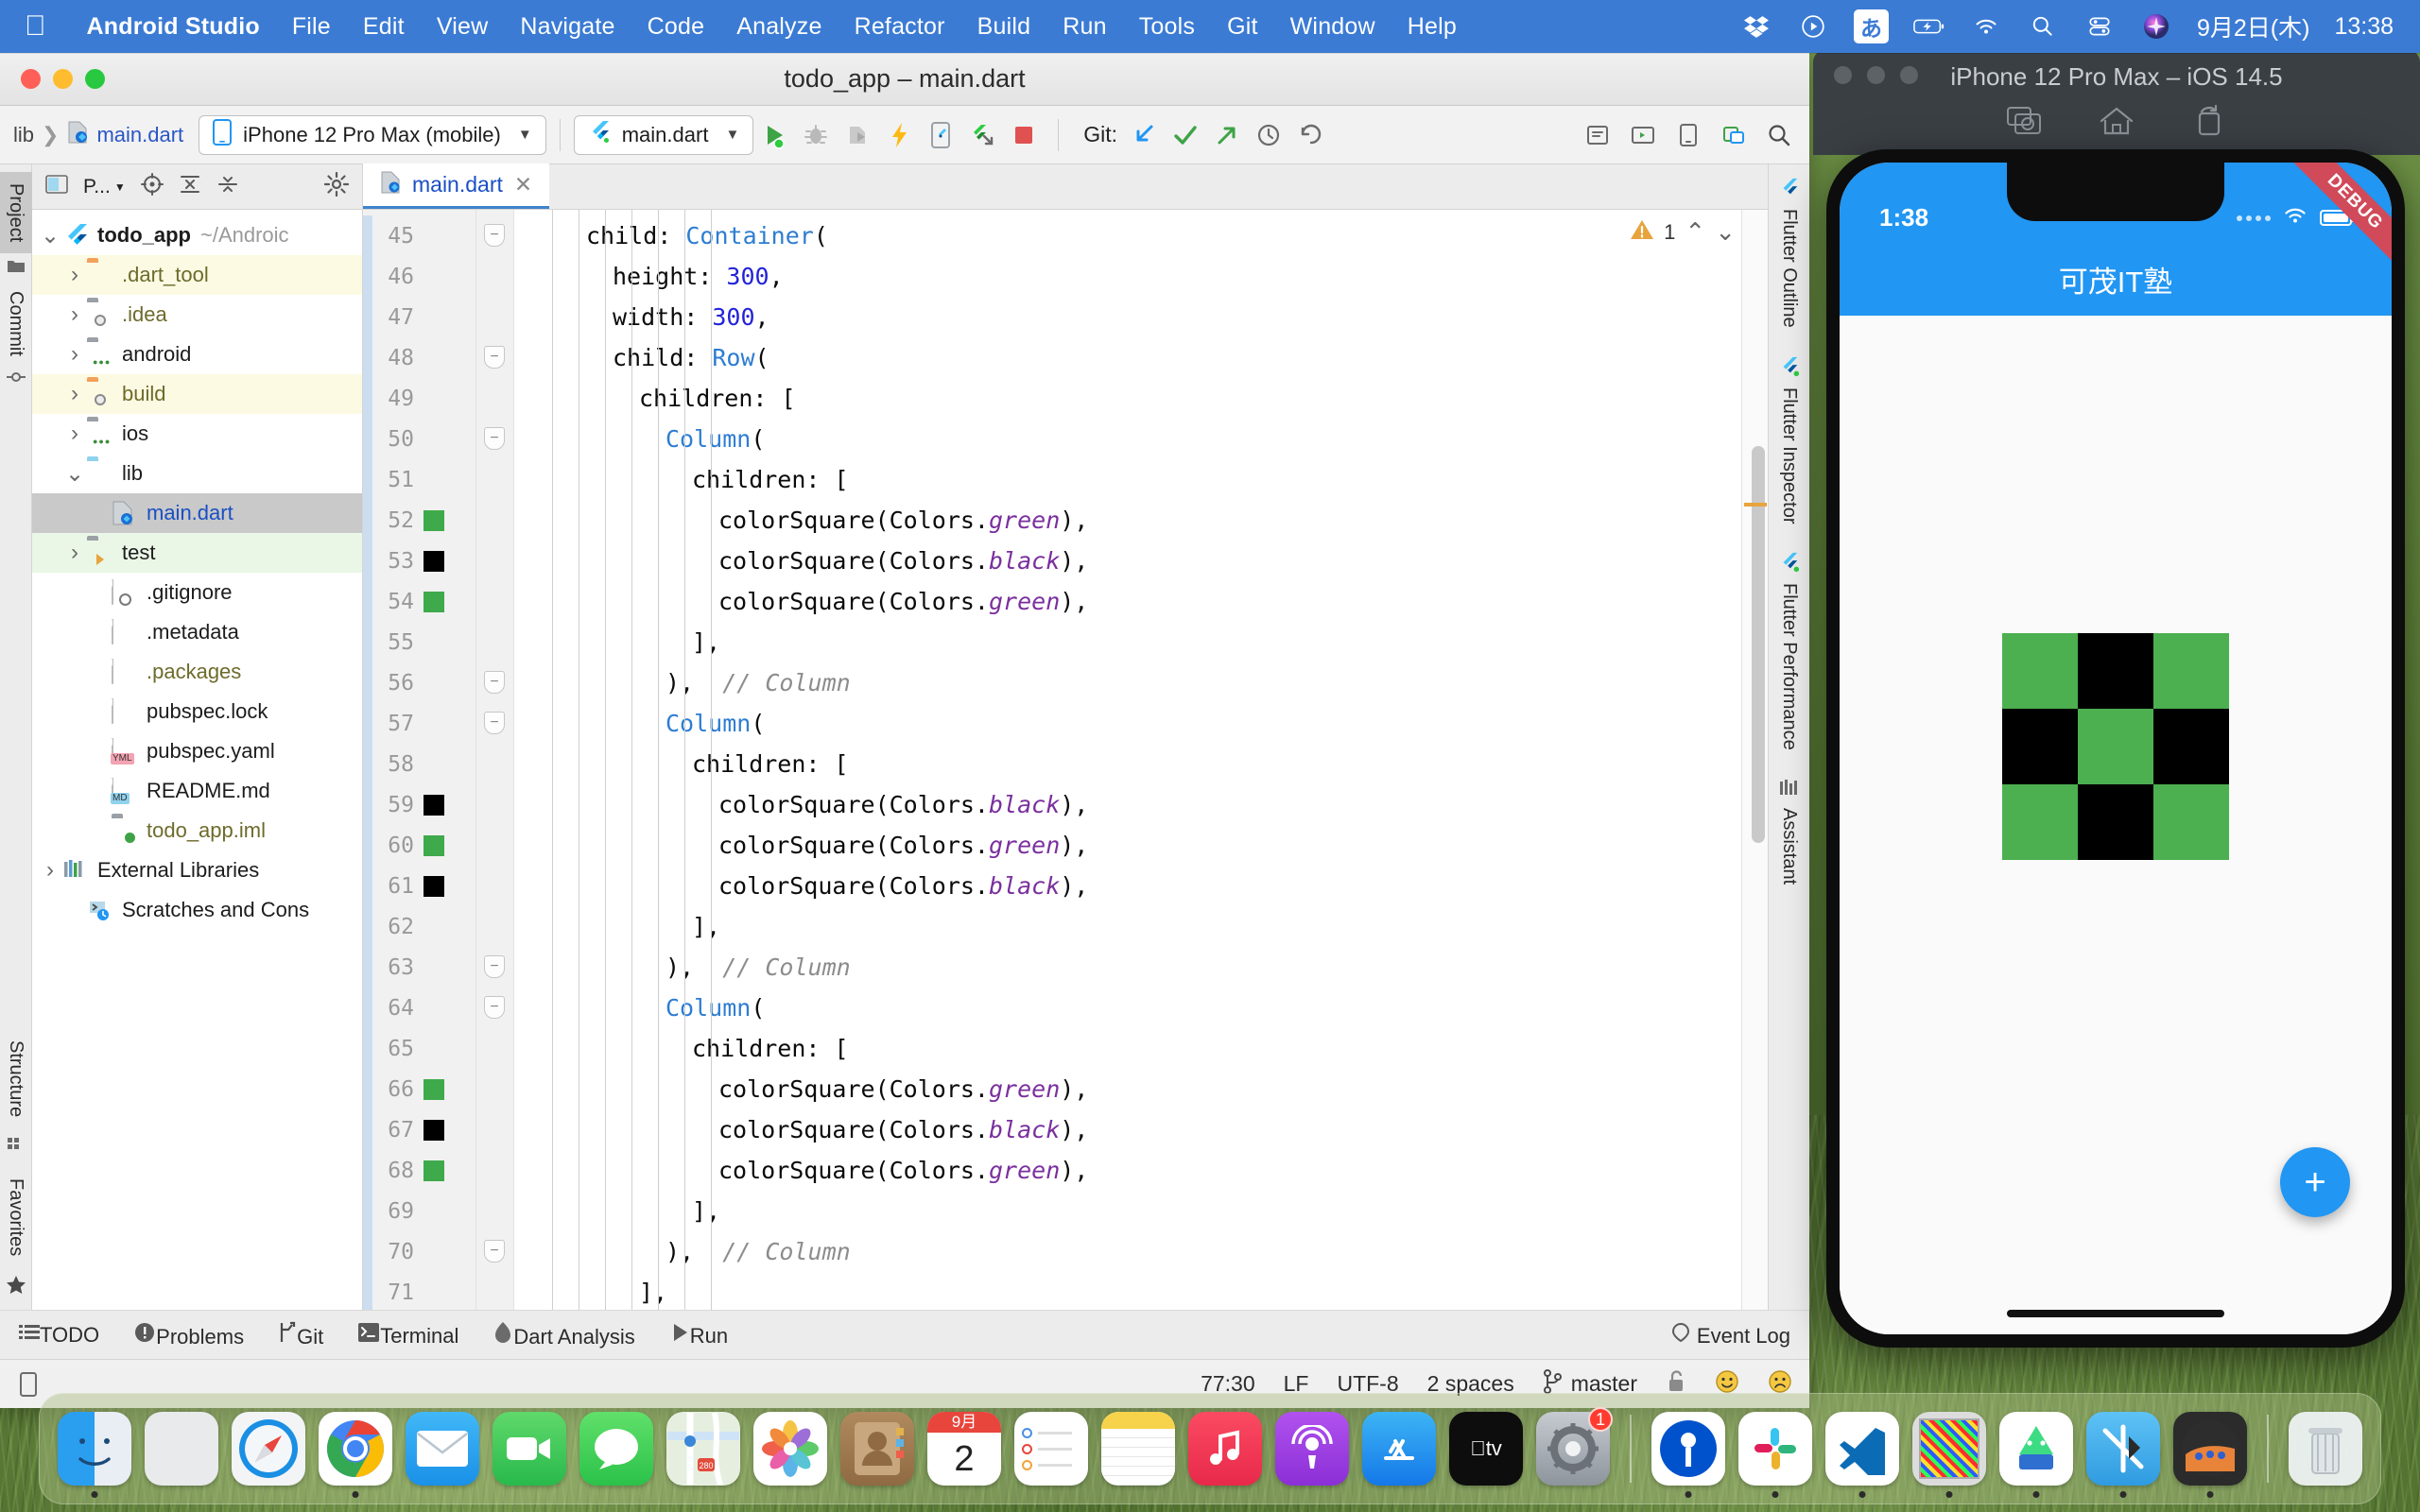 The height and width of the screenshot is (1512, 2420). What do you see at coordinates (676, 27) in the screenshot?
I see `menu-item-code: Code` at bounding box center [676, 27].